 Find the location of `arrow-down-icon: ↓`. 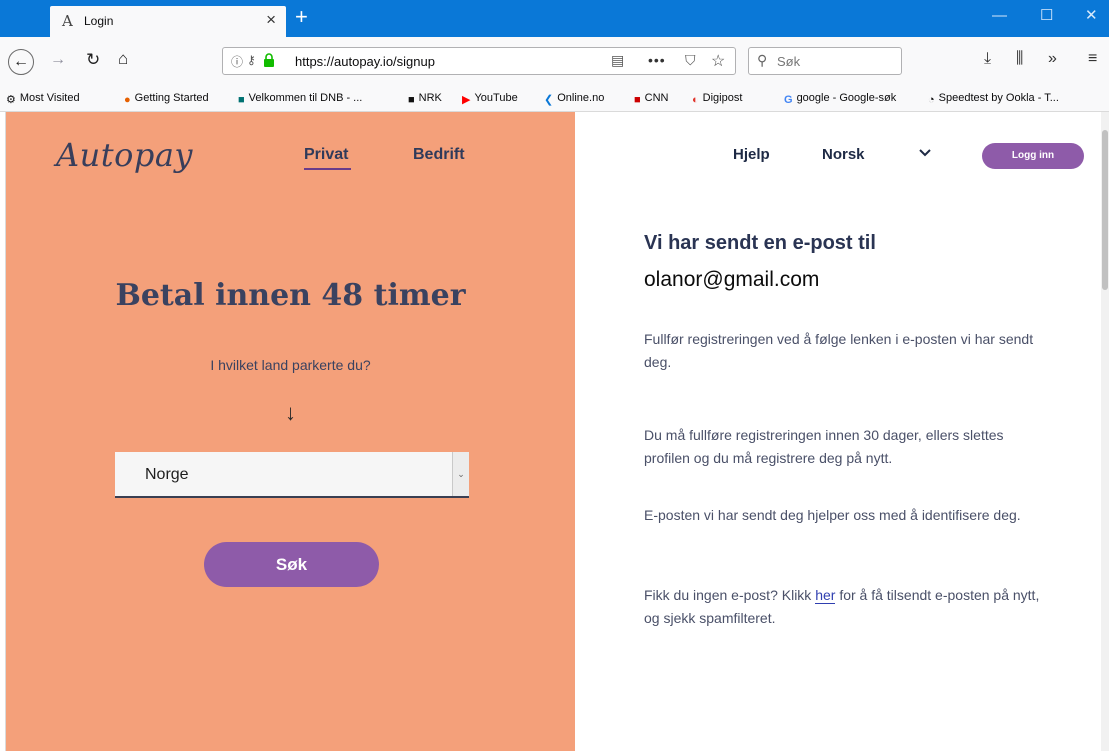

arrow-down-icon: ↓ is located at coordinates (290, 412).